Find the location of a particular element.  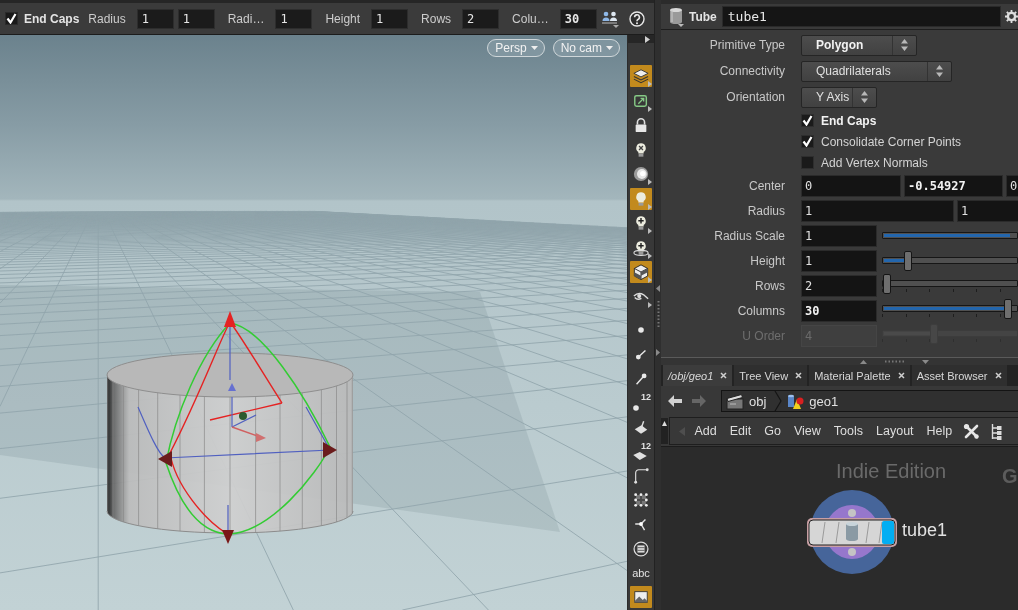

pane-tab: /obj/geo1 is located at coordinates (698, 375).